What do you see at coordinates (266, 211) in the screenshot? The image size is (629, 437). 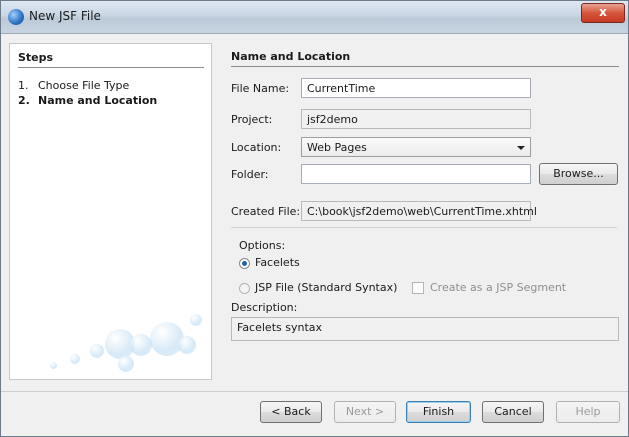 I see `created-file-label: Created File:` at bounding box center [266, 211].